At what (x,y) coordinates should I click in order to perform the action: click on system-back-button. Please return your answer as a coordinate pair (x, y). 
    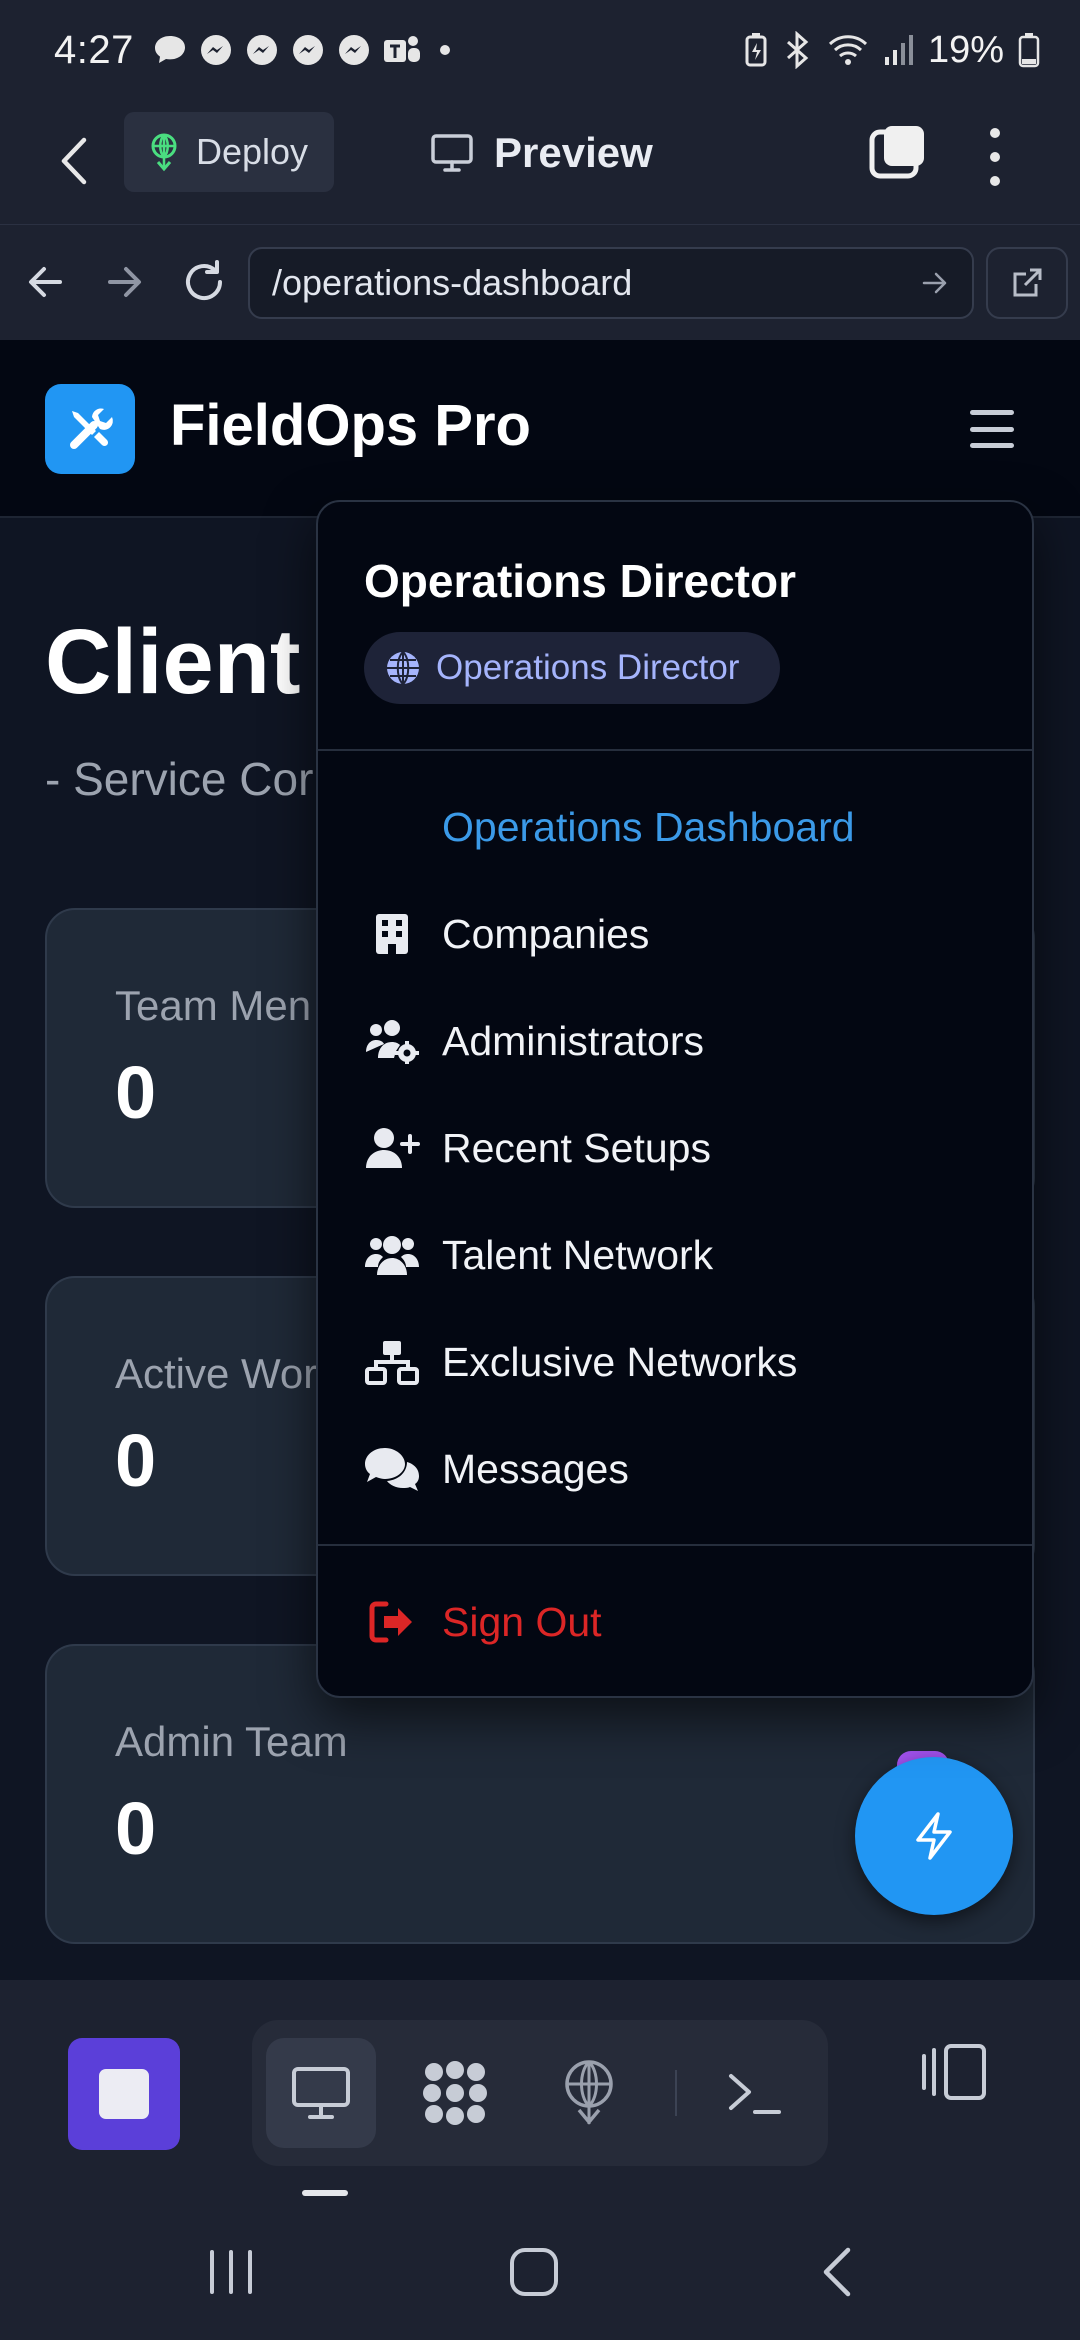
    Looking at the image, I should click on (836, 2272).